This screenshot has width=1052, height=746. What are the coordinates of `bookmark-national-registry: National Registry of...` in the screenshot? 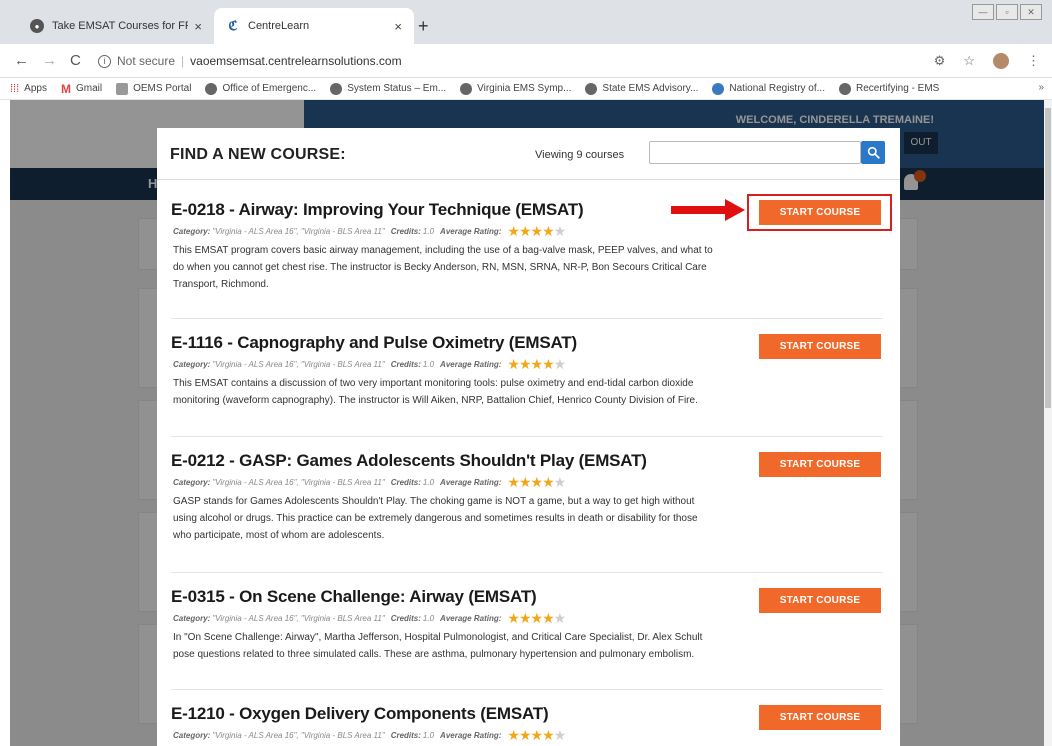 It's located at (768, 88).